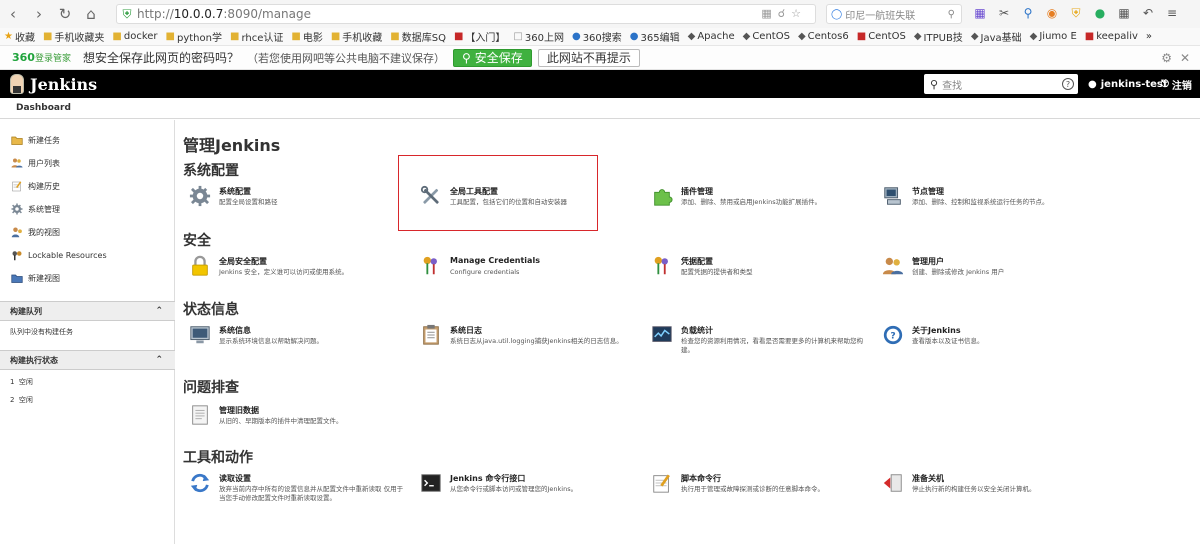 Image resolution: width=1200 pixels, height=544 pixels. Describe the element at coordinates (35, 163) in the screenshot. I see `sidebar-item: 用户列表` at that location.